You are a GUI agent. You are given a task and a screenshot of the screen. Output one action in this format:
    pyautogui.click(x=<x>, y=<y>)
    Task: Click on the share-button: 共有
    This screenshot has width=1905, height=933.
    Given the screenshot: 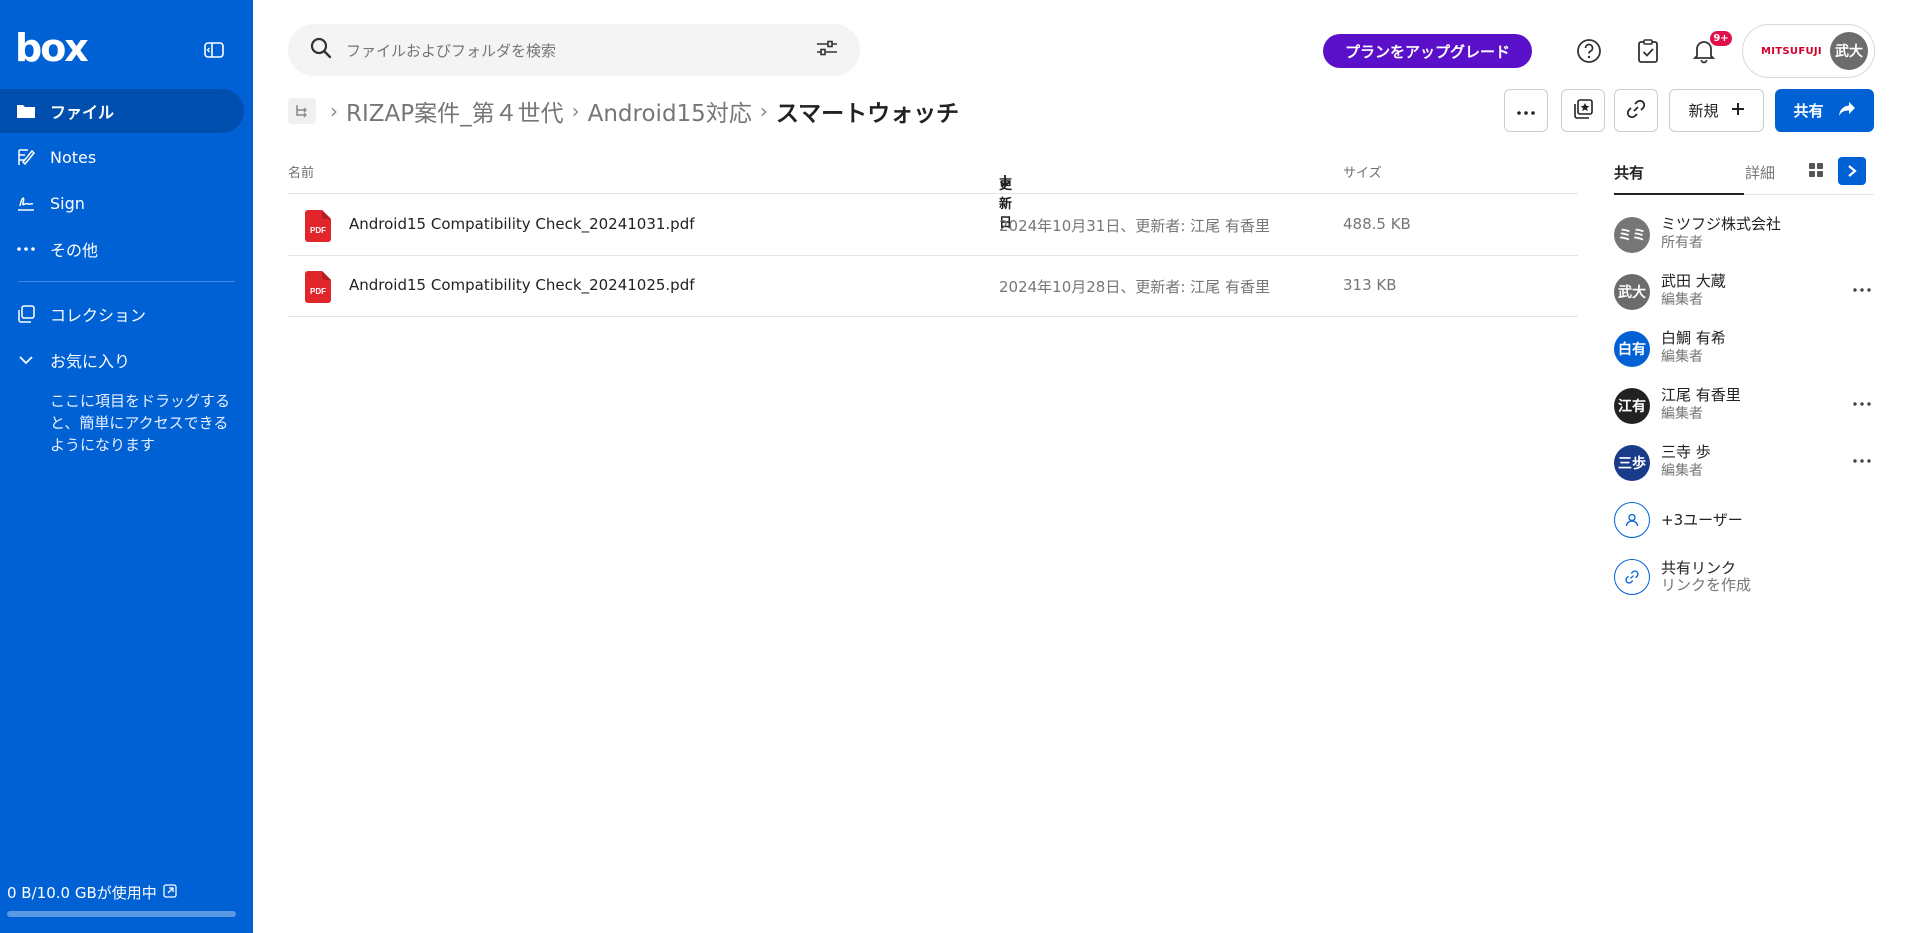 What is the action you would take?
    pyautogui.click(x=1824, y=110)
    